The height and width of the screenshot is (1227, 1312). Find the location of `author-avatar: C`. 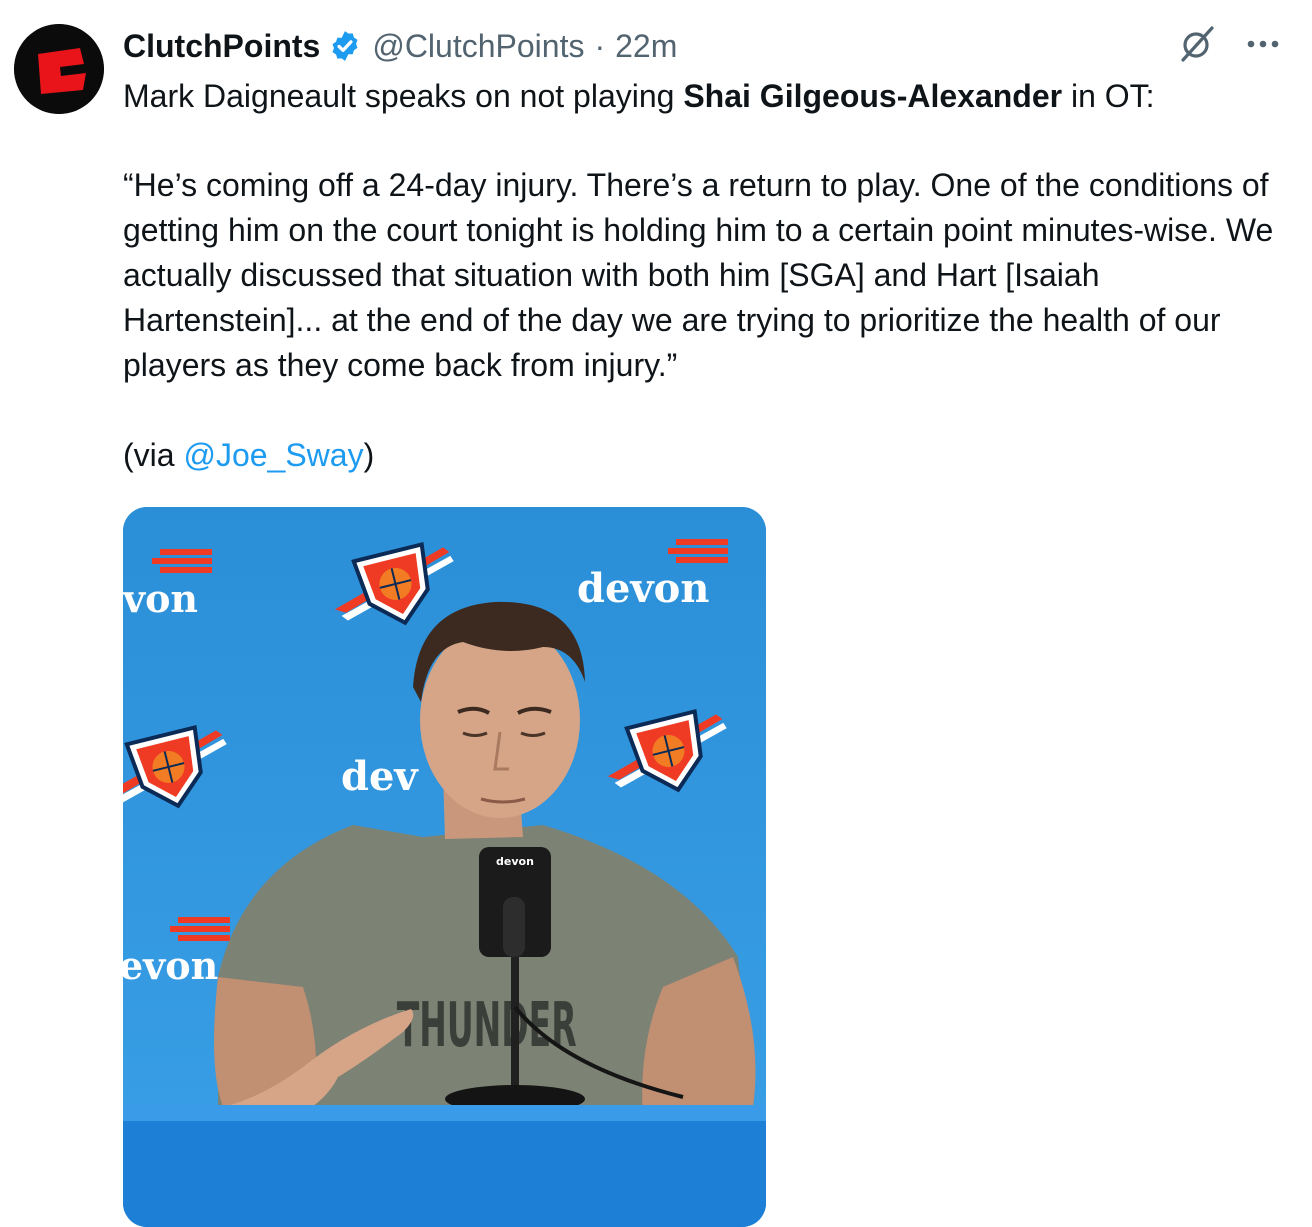

author-avatar: C is located at coordinates (59, 69).